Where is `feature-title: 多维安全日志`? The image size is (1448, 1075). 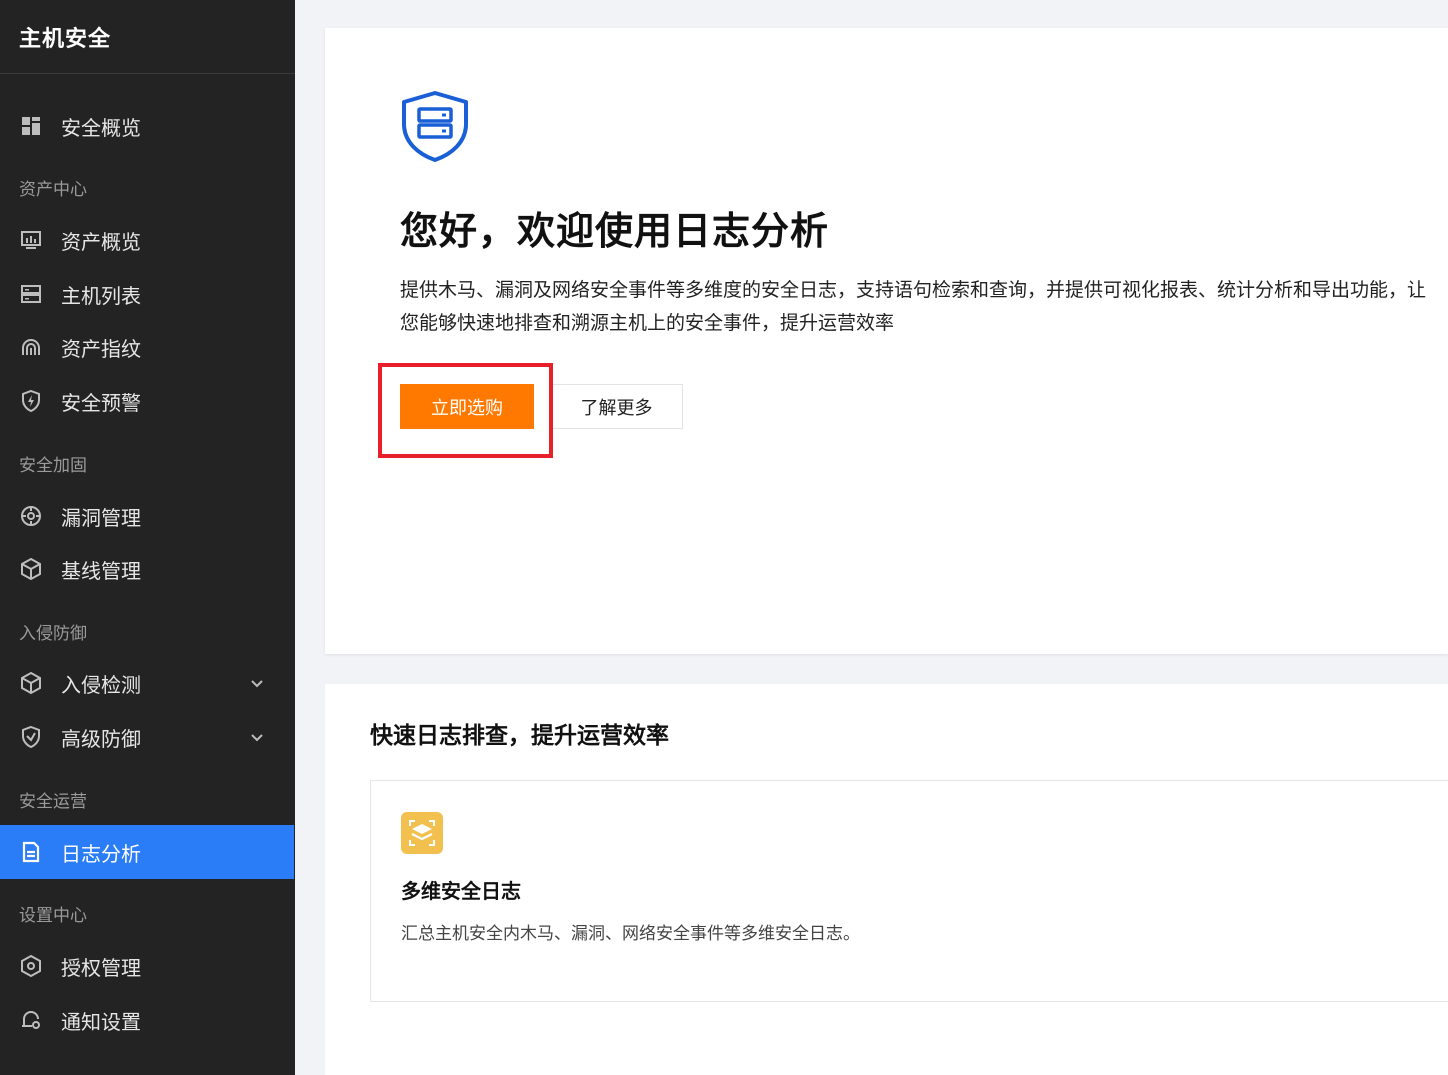 feature-title: 多维安全日志 is located at coordinates (461, 891).